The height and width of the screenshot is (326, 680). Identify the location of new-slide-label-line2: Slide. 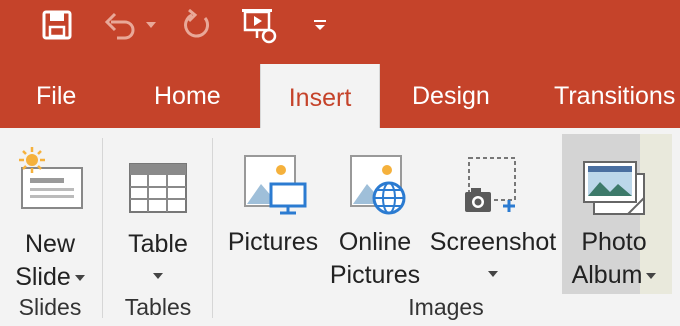
(50, 277).